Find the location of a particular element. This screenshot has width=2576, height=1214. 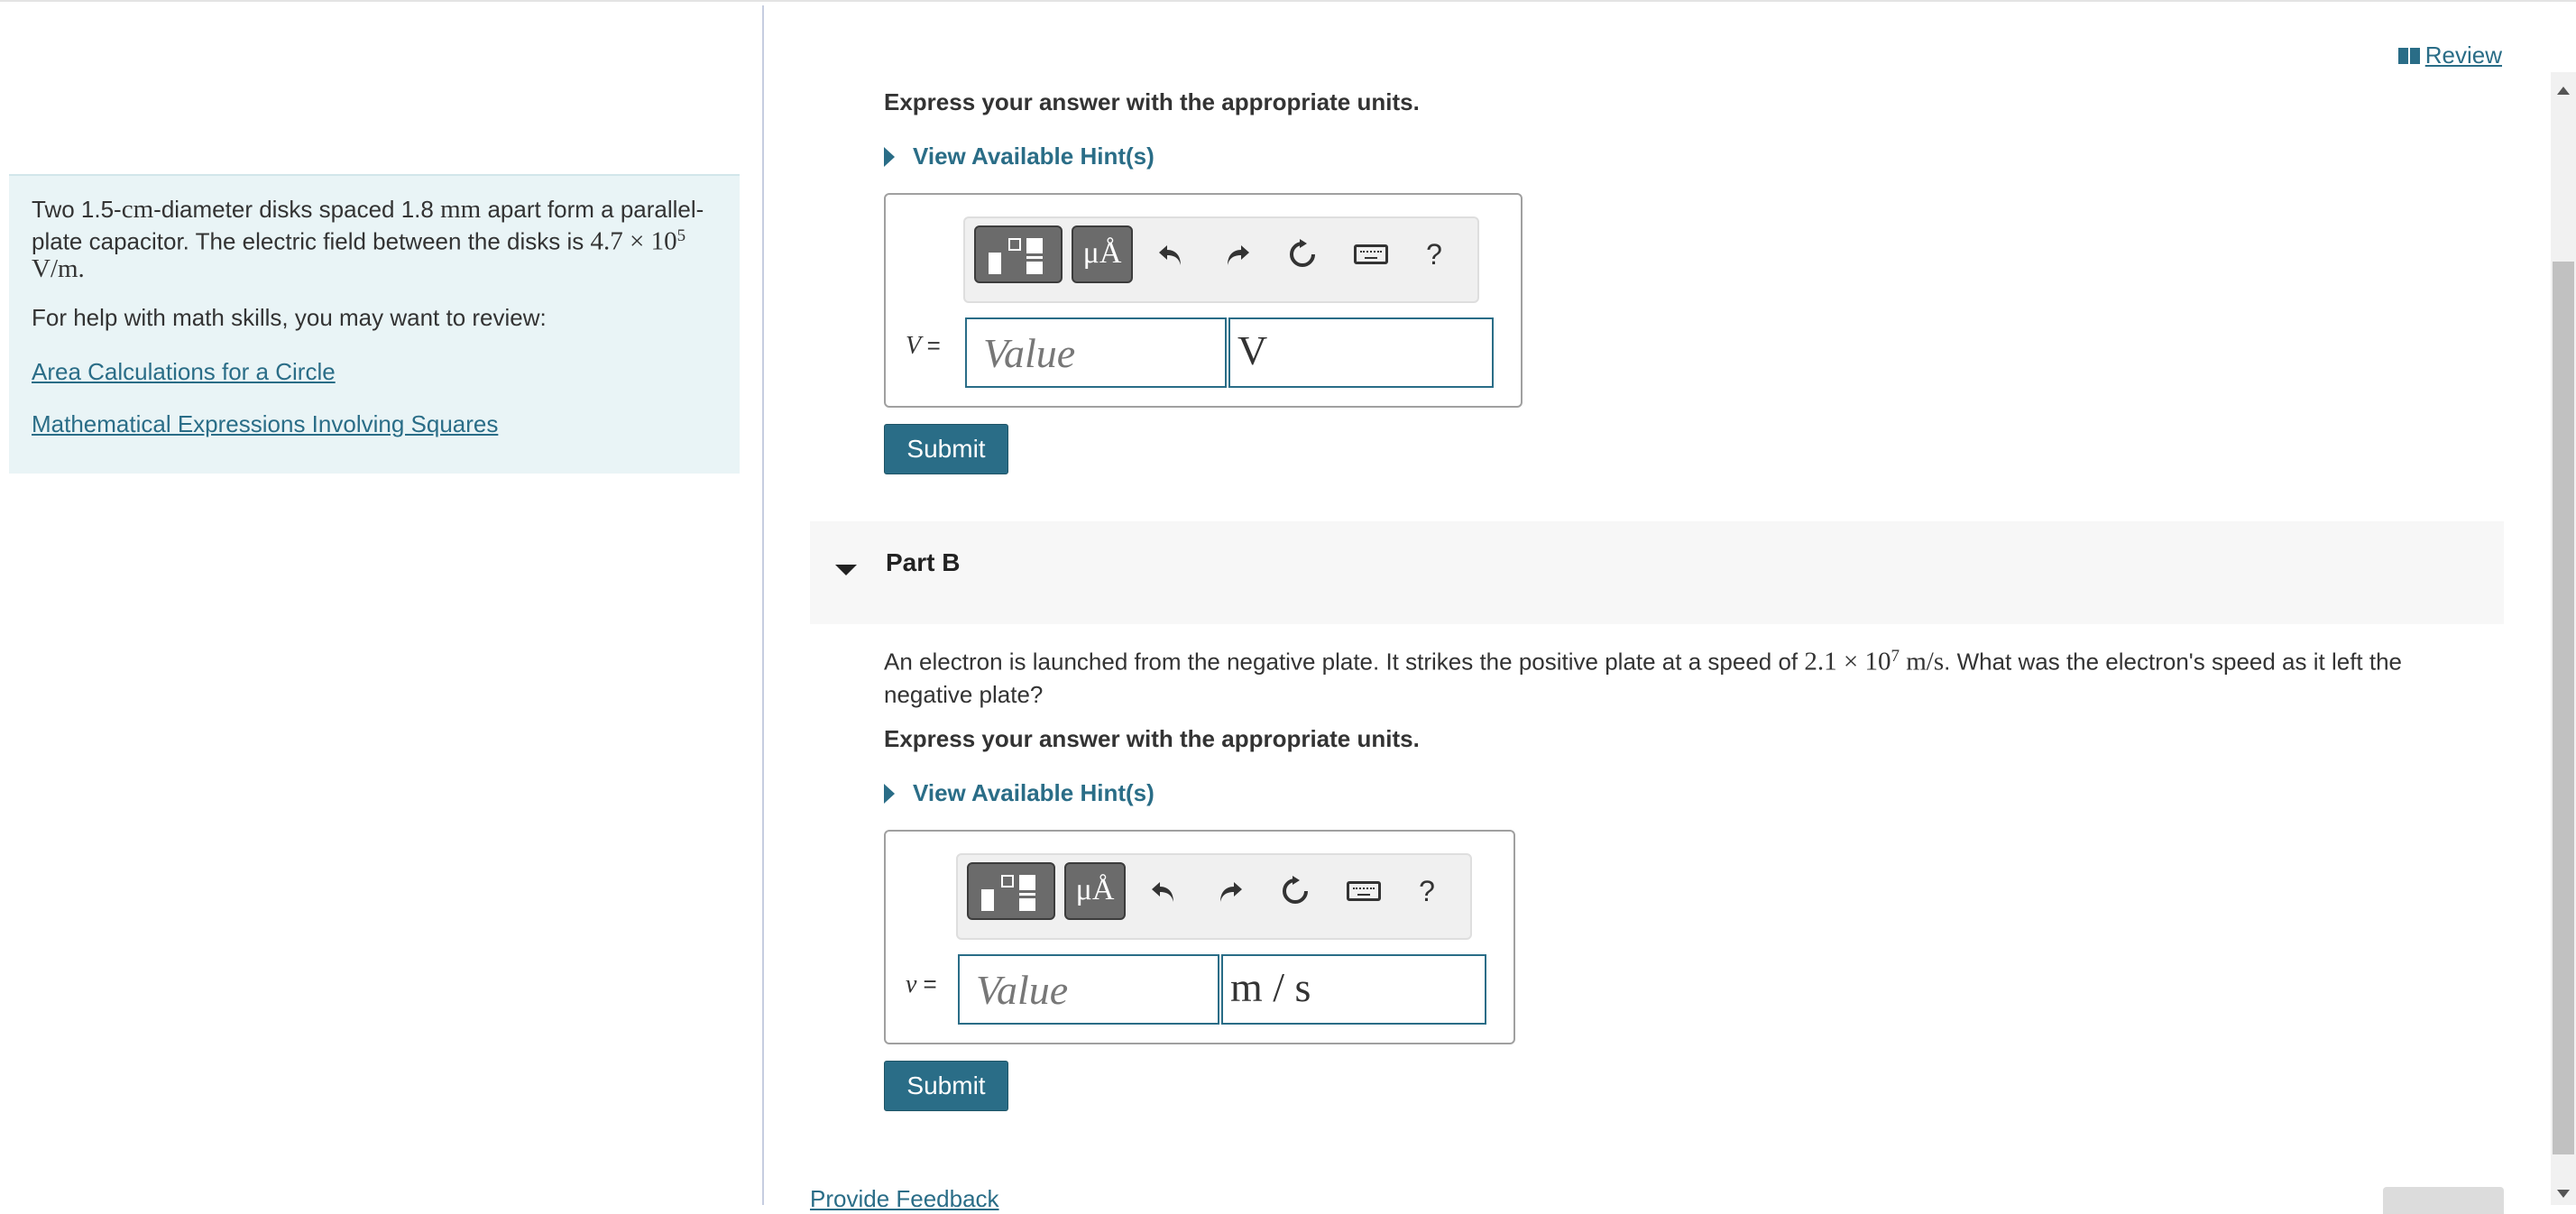

part-b-hint-toggle: View Available Hint(s) is located at coordinates (1020, 793).